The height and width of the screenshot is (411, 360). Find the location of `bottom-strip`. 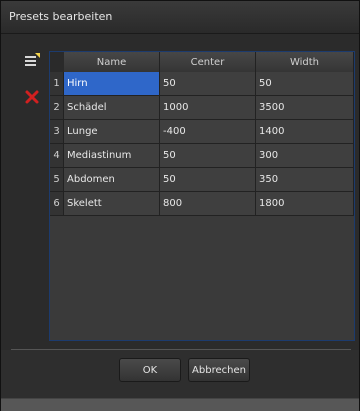

bottom-strip is located at coordinates (180, 404).